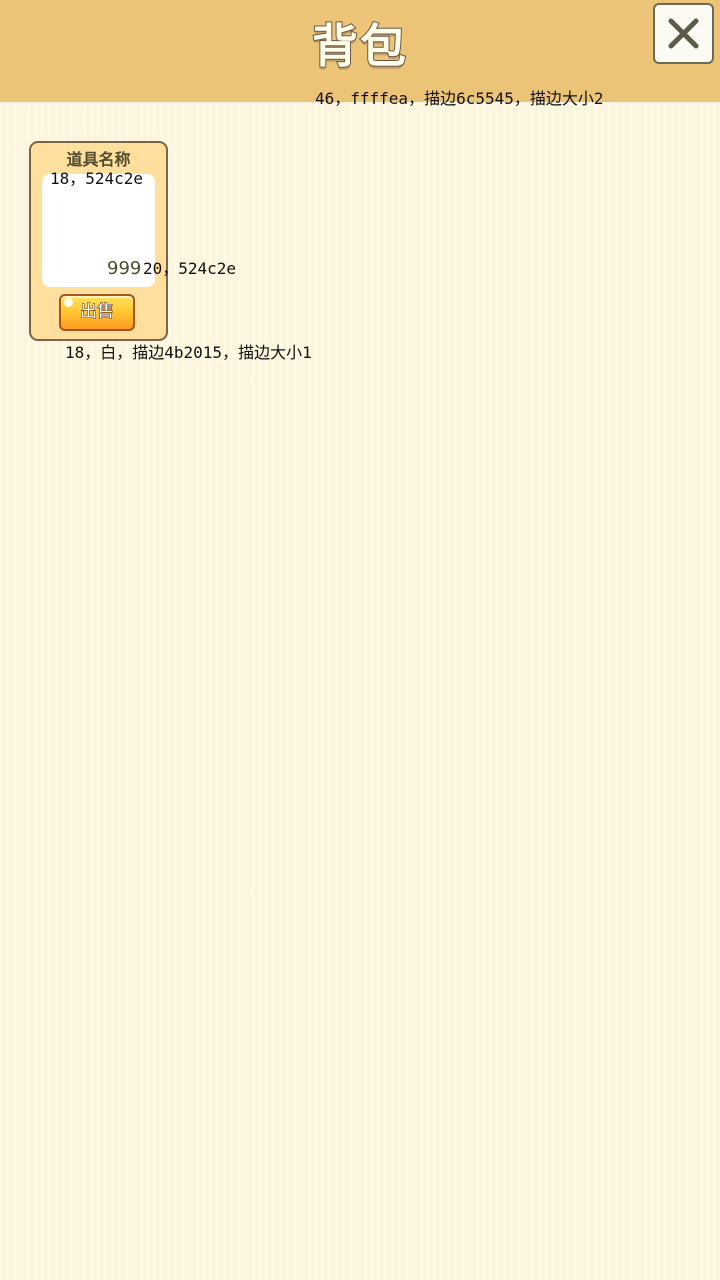 This screenshot has width=720, height=1280. What do you see at coordinates (190, 268) in the screenshot?
I see `item-count-style-note: 20，524c2e` at bounding box center [190, 268].